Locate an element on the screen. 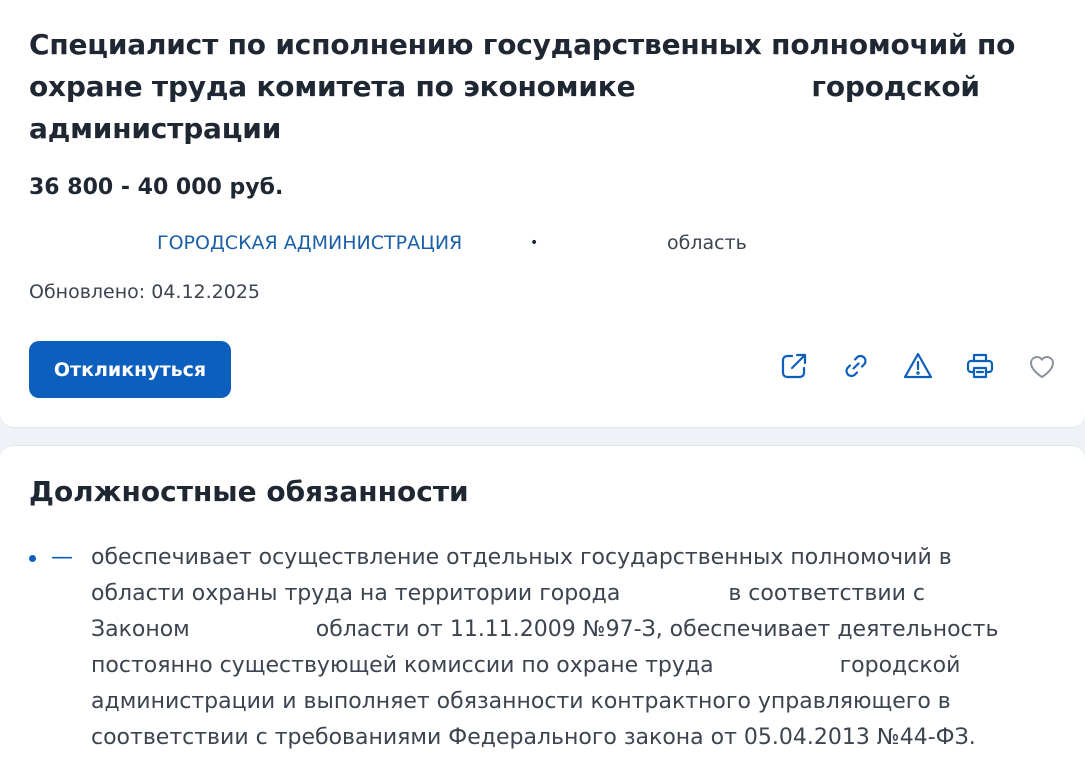 This screenshot has width=1085, height=780. vacancy-title-part: охране труда комитета по экономике is located at coordinates (332, 86).